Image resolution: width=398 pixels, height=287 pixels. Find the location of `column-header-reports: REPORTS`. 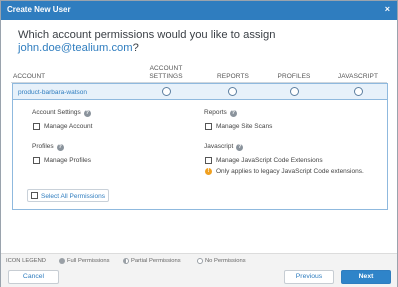

column-header-reports: REPORTS is located at coordinates (232, 76).